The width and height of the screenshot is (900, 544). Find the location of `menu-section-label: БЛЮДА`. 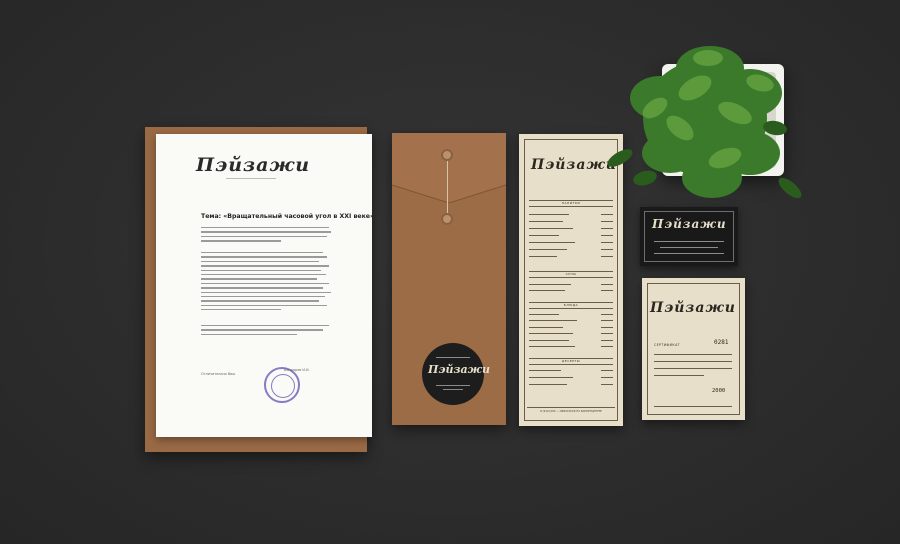

menu-section-label: БЛЮДА is located at coordinates (571, 305).